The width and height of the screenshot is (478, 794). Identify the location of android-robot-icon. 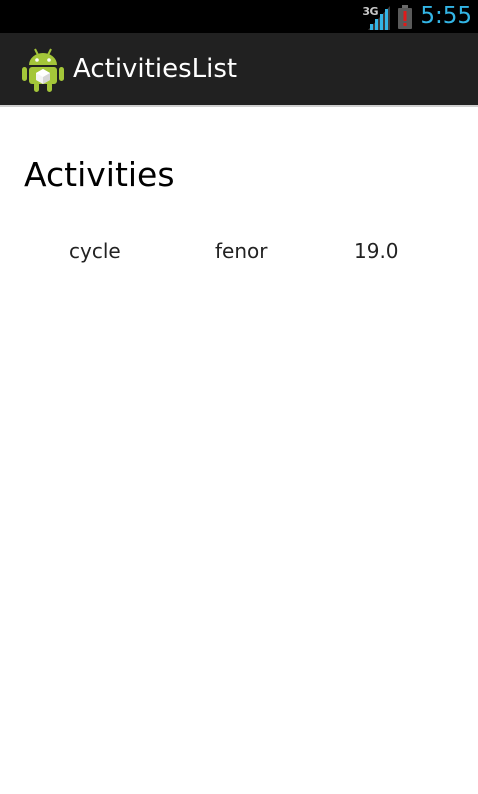
(43, 69).